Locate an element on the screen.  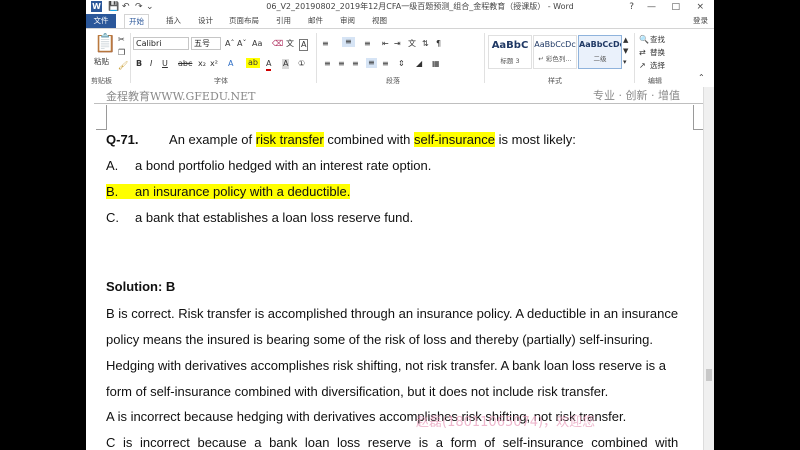
styles-more-icon: ▾ is located at coordinates (625, 62).